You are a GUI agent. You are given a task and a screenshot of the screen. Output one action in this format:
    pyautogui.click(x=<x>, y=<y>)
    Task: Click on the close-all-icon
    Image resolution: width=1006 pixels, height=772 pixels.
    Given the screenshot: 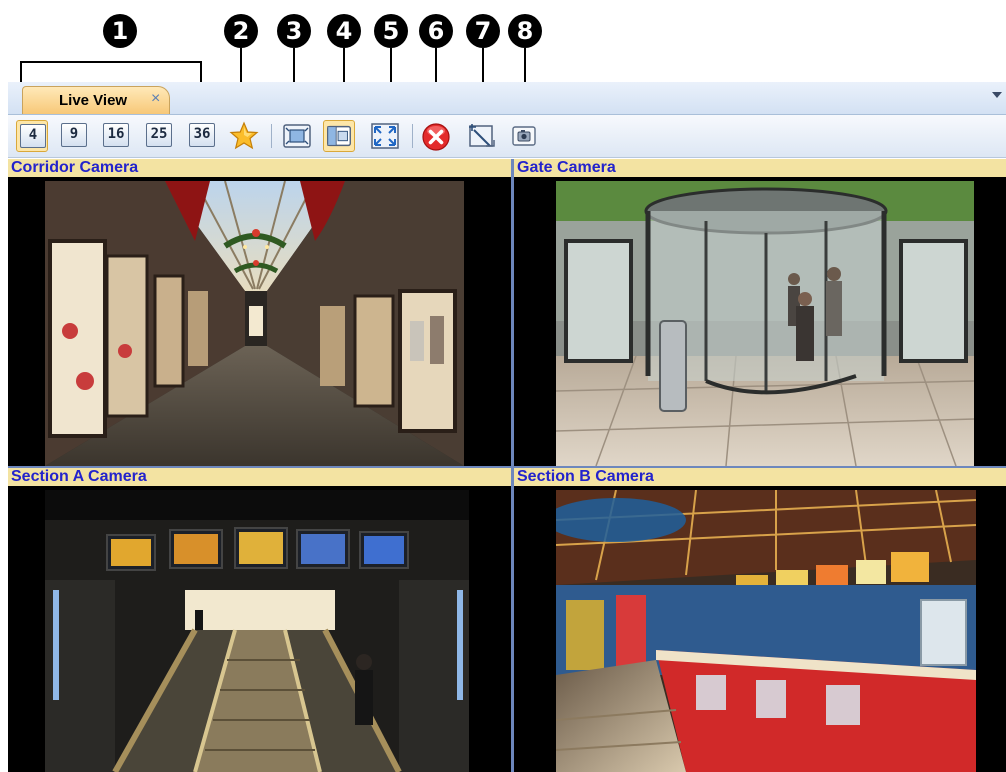 What is the action you would take?
    pyautogui.click(x=436, y=137)
    